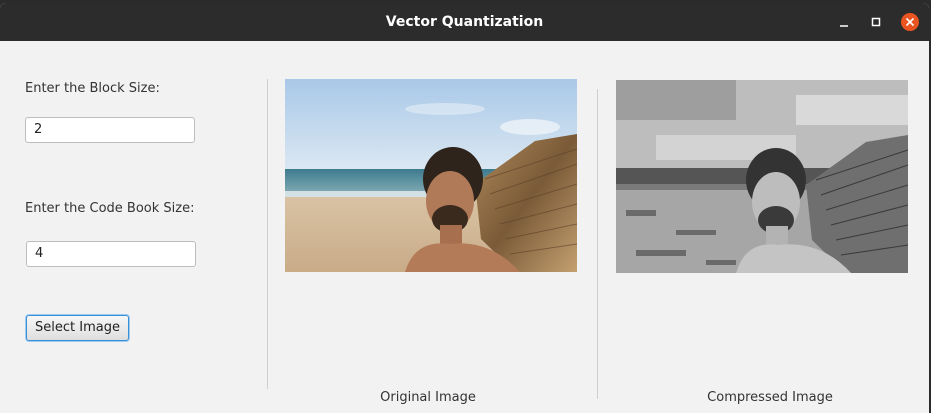 The height and width of the screenshot is (413, 931). What do you see at coordinates (267, 234) in the screenshot?
I see `left-divider` at bounding box center [267, 234].